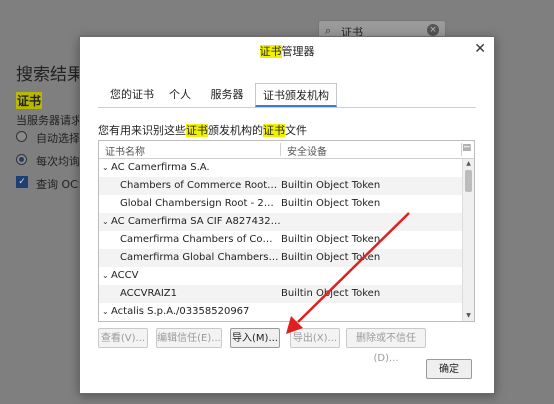 The image size is (554, 404). Describe the element at coordinates (149, 293) in the screenshot. I see `certificate-name-text: ACCVRAIZ1` at that location.